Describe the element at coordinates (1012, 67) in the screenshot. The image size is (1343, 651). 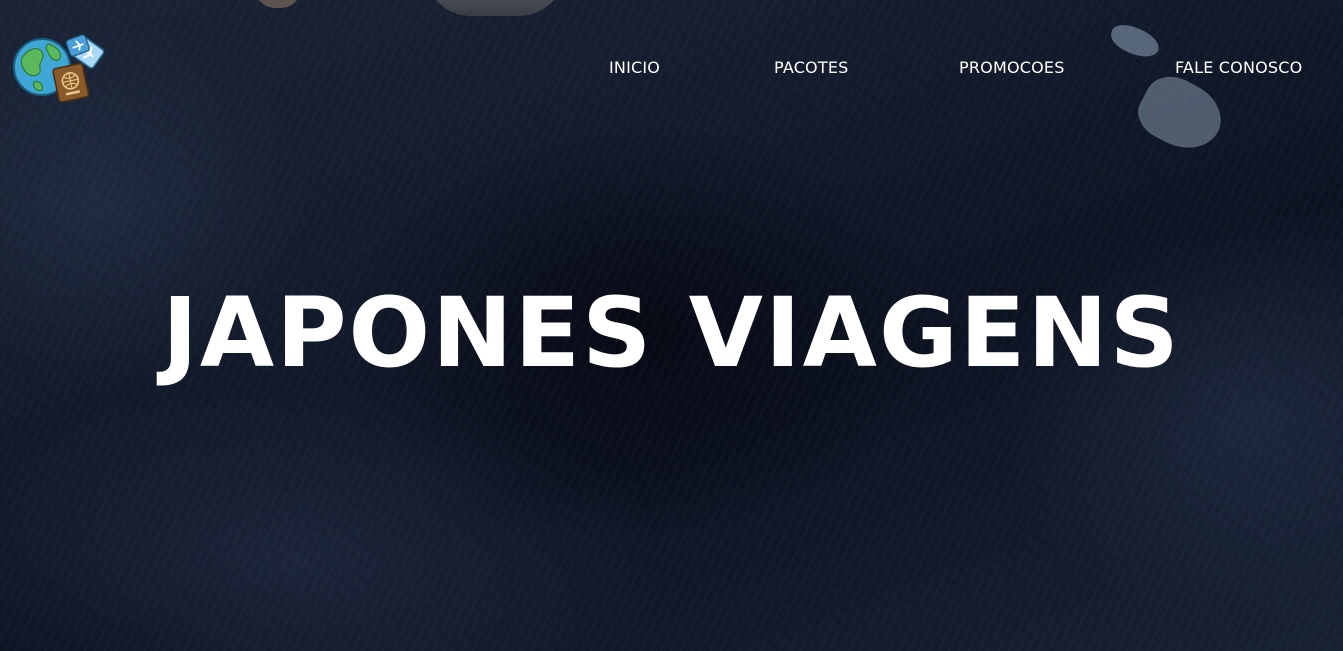
I see `nav-link-promocoes: PROMOCOES` at that location.